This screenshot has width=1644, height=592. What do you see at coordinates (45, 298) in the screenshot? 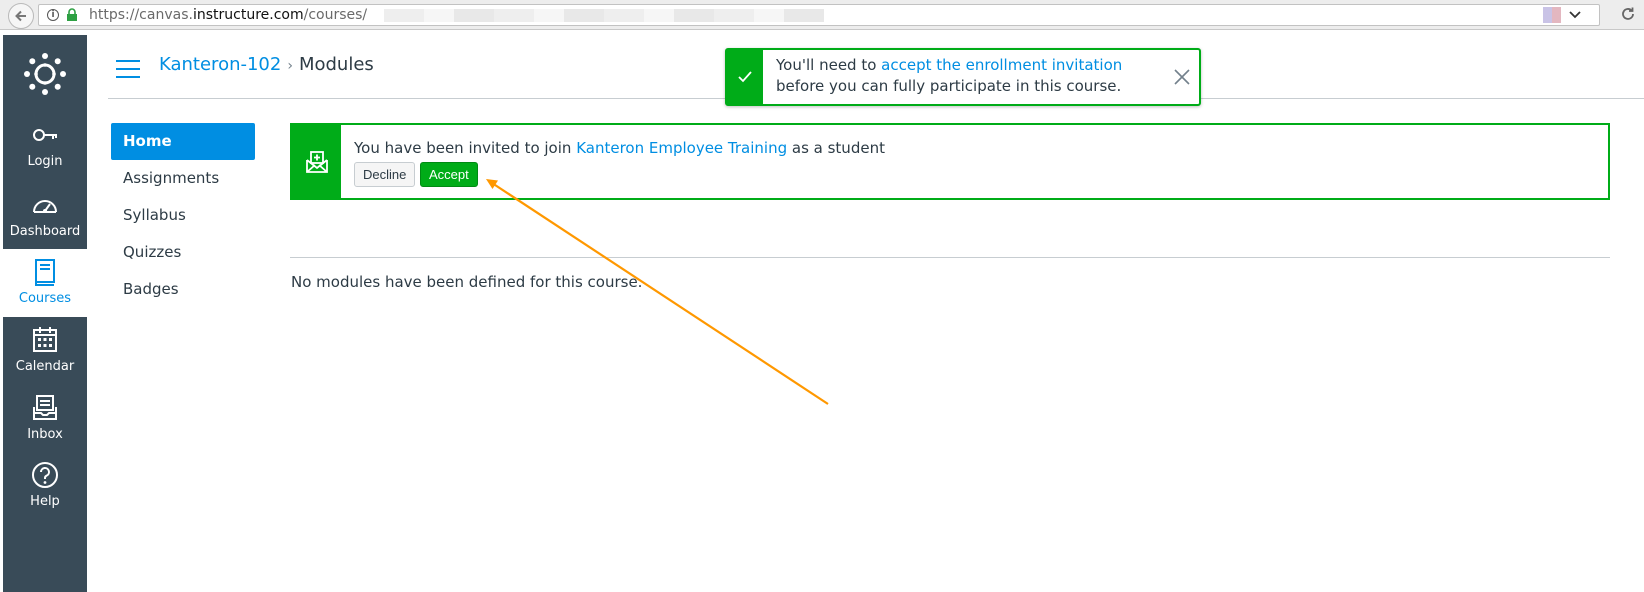
I see `global-nav-label: Courses` at bounding box center [45, 298].